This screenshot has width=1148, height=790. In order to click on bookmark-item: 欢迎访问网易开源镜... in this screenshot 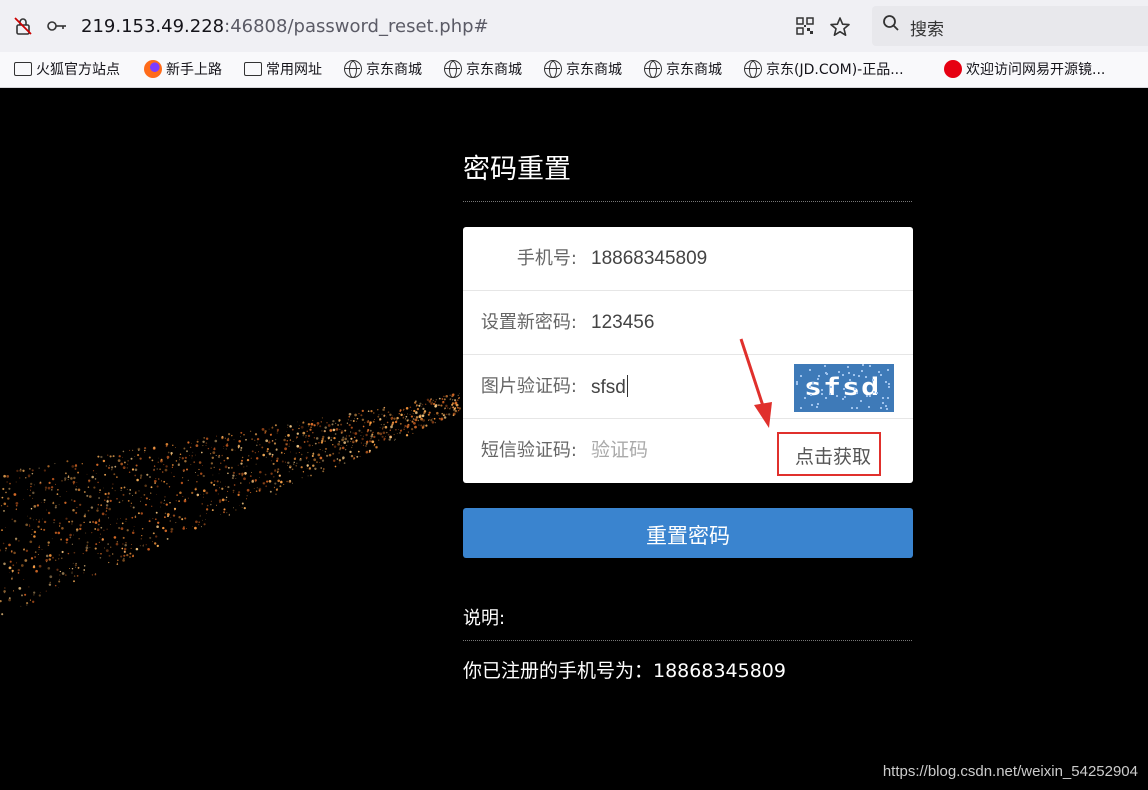, I will do `click(1024, 70)`.